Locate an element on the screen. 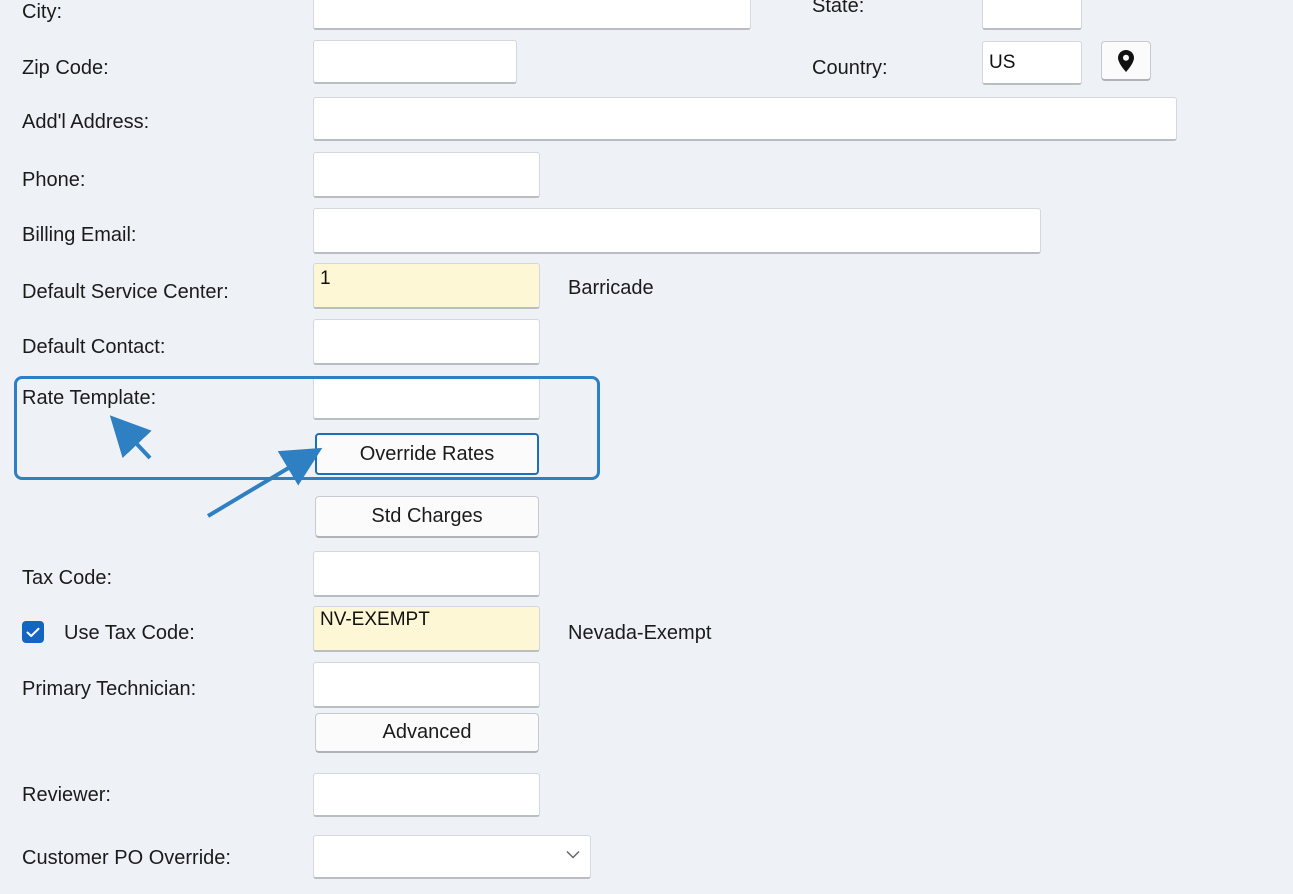  checkmark-icon is located at coordinates (33, 632).